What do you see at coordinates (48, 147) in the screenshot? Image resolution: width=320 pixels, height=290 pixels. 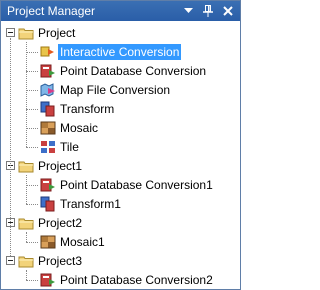 I see `tile-icon` at bounding box center [48, 147].